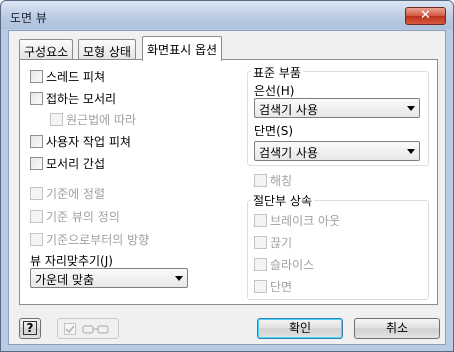 The image size is (454, 352). I want to click on close-icon: ✕, so click(425, 15).